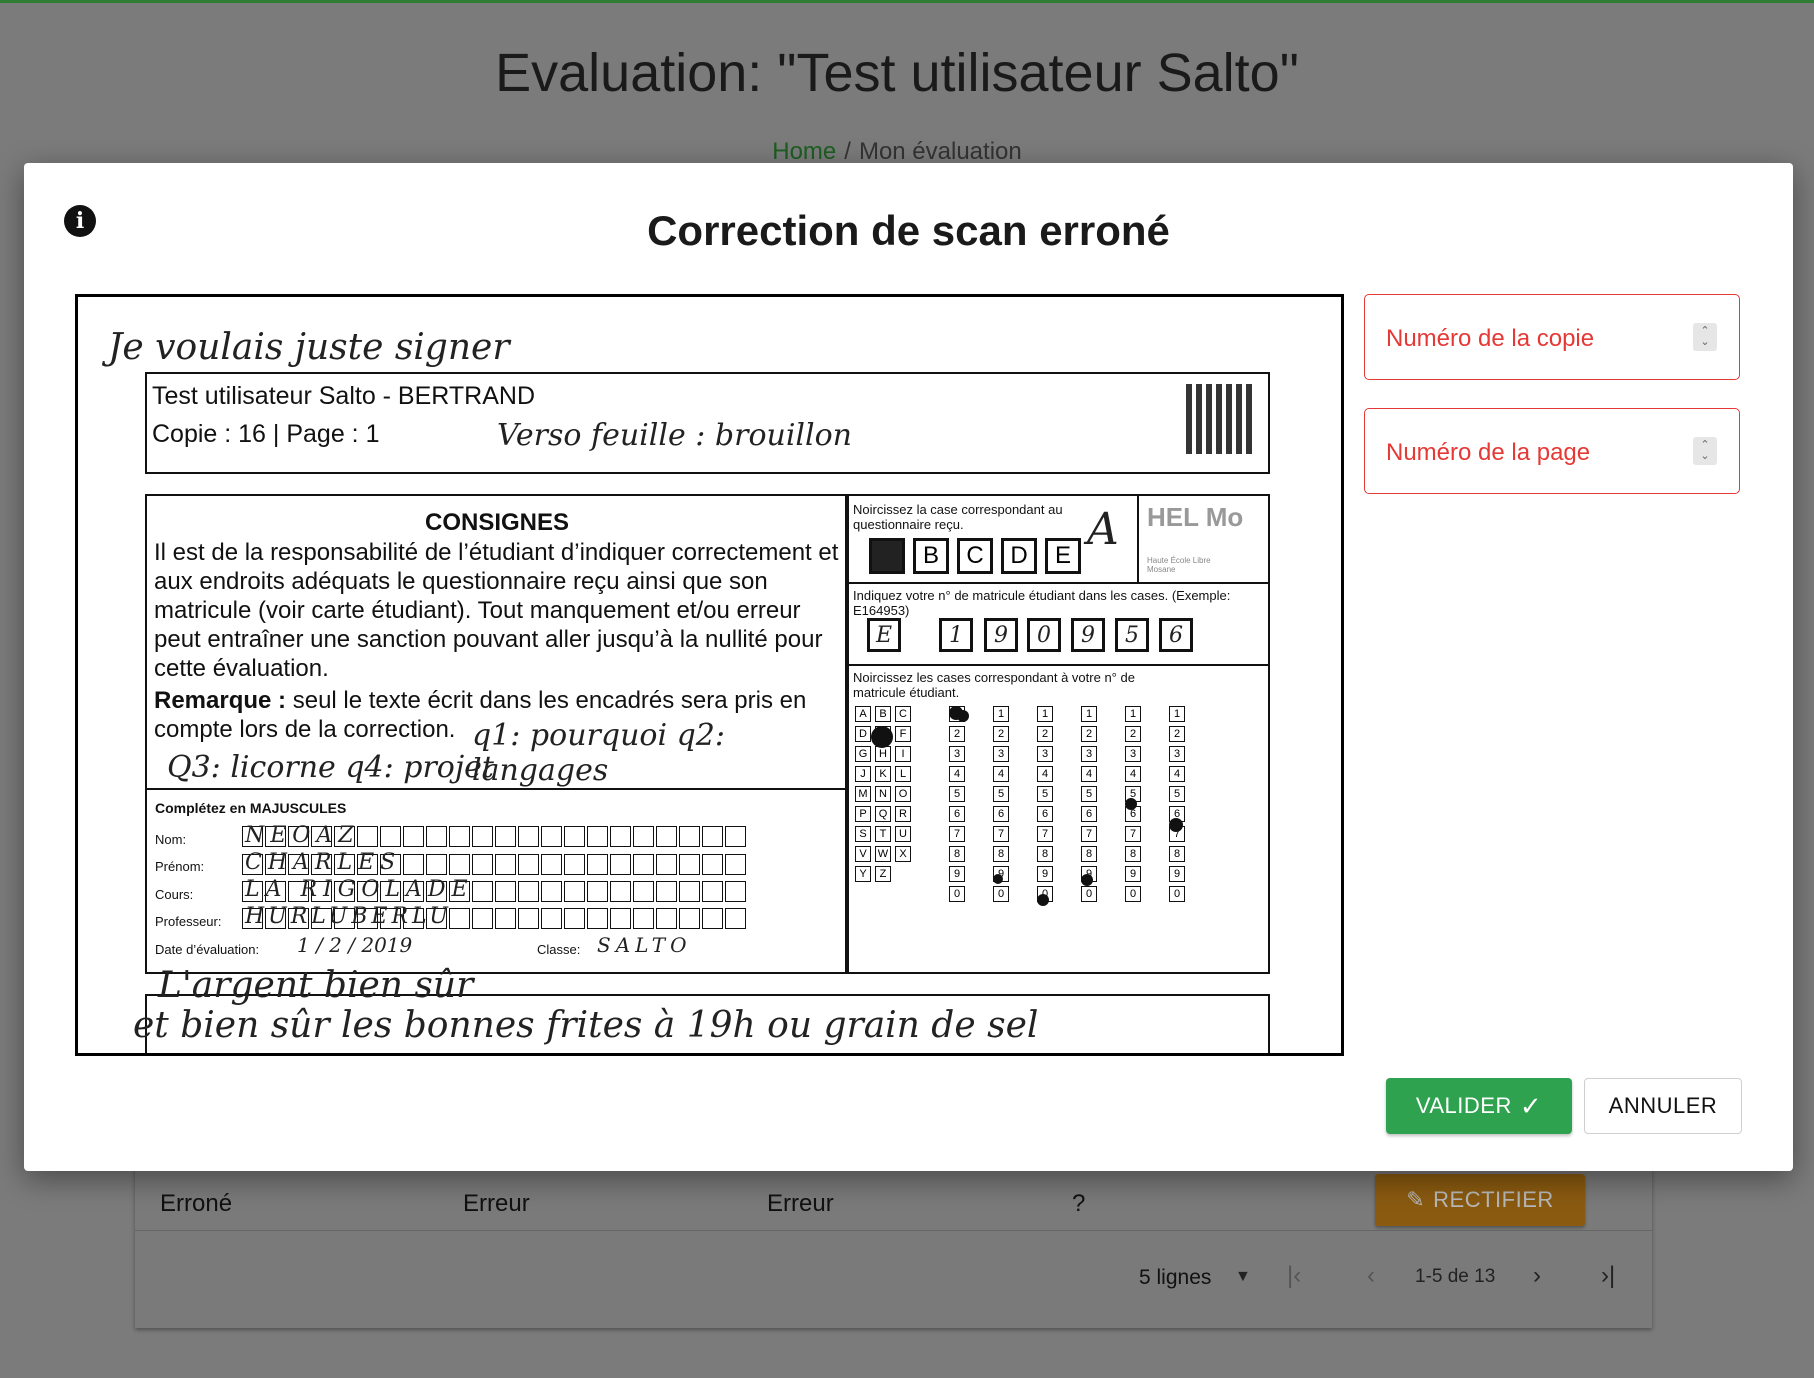  Describe the element at coordinates (804, 151) in the screenshot. I see `breadcrumb-home-link: Home` at that location.